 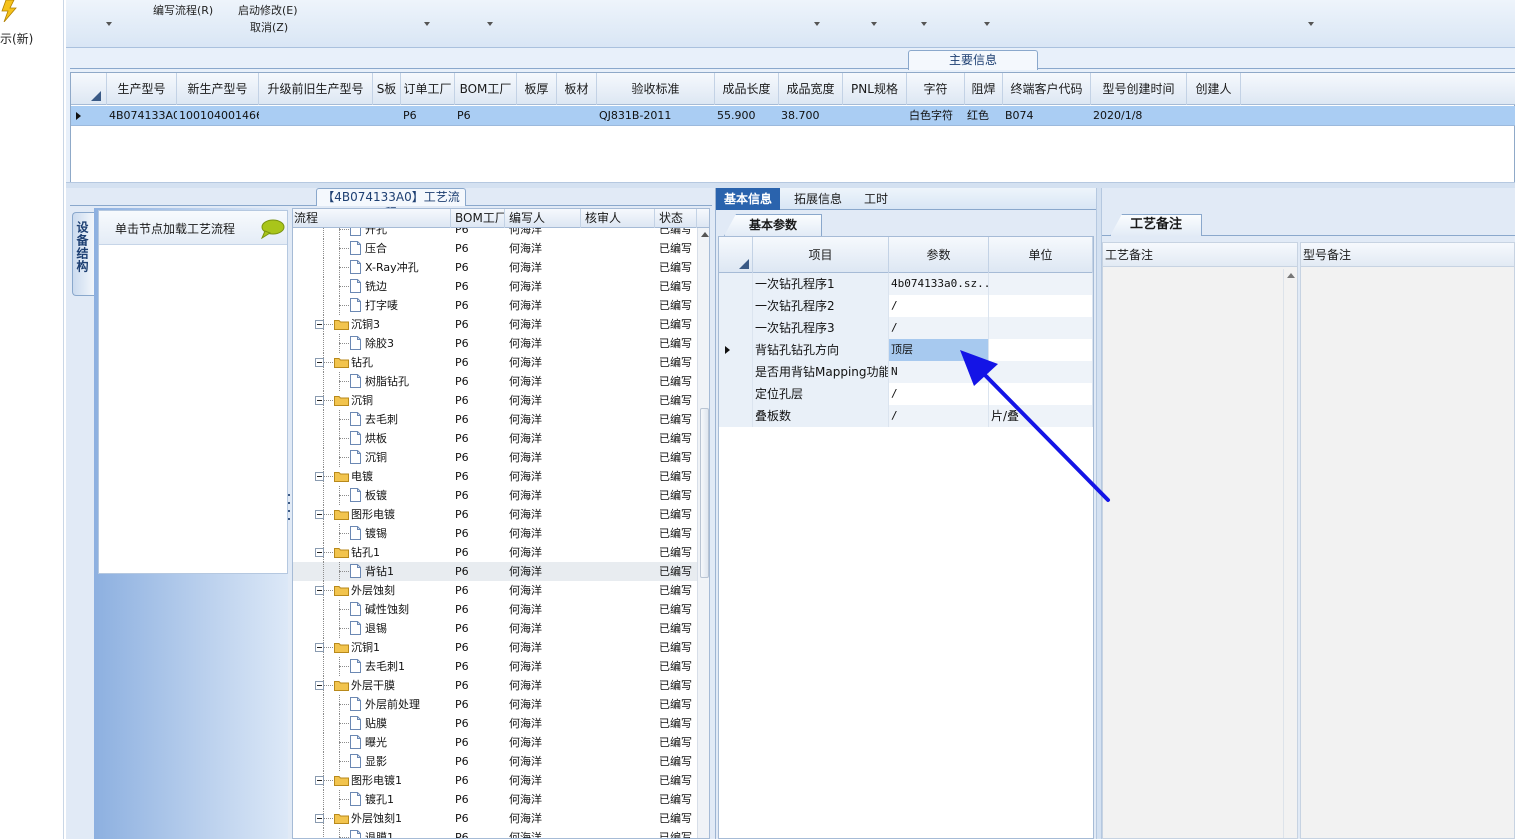 What do you see at coordinates (618, 218) in the screenshot?
I see `col-header-reviewer: 核审人` at bounding box center [618, 218].